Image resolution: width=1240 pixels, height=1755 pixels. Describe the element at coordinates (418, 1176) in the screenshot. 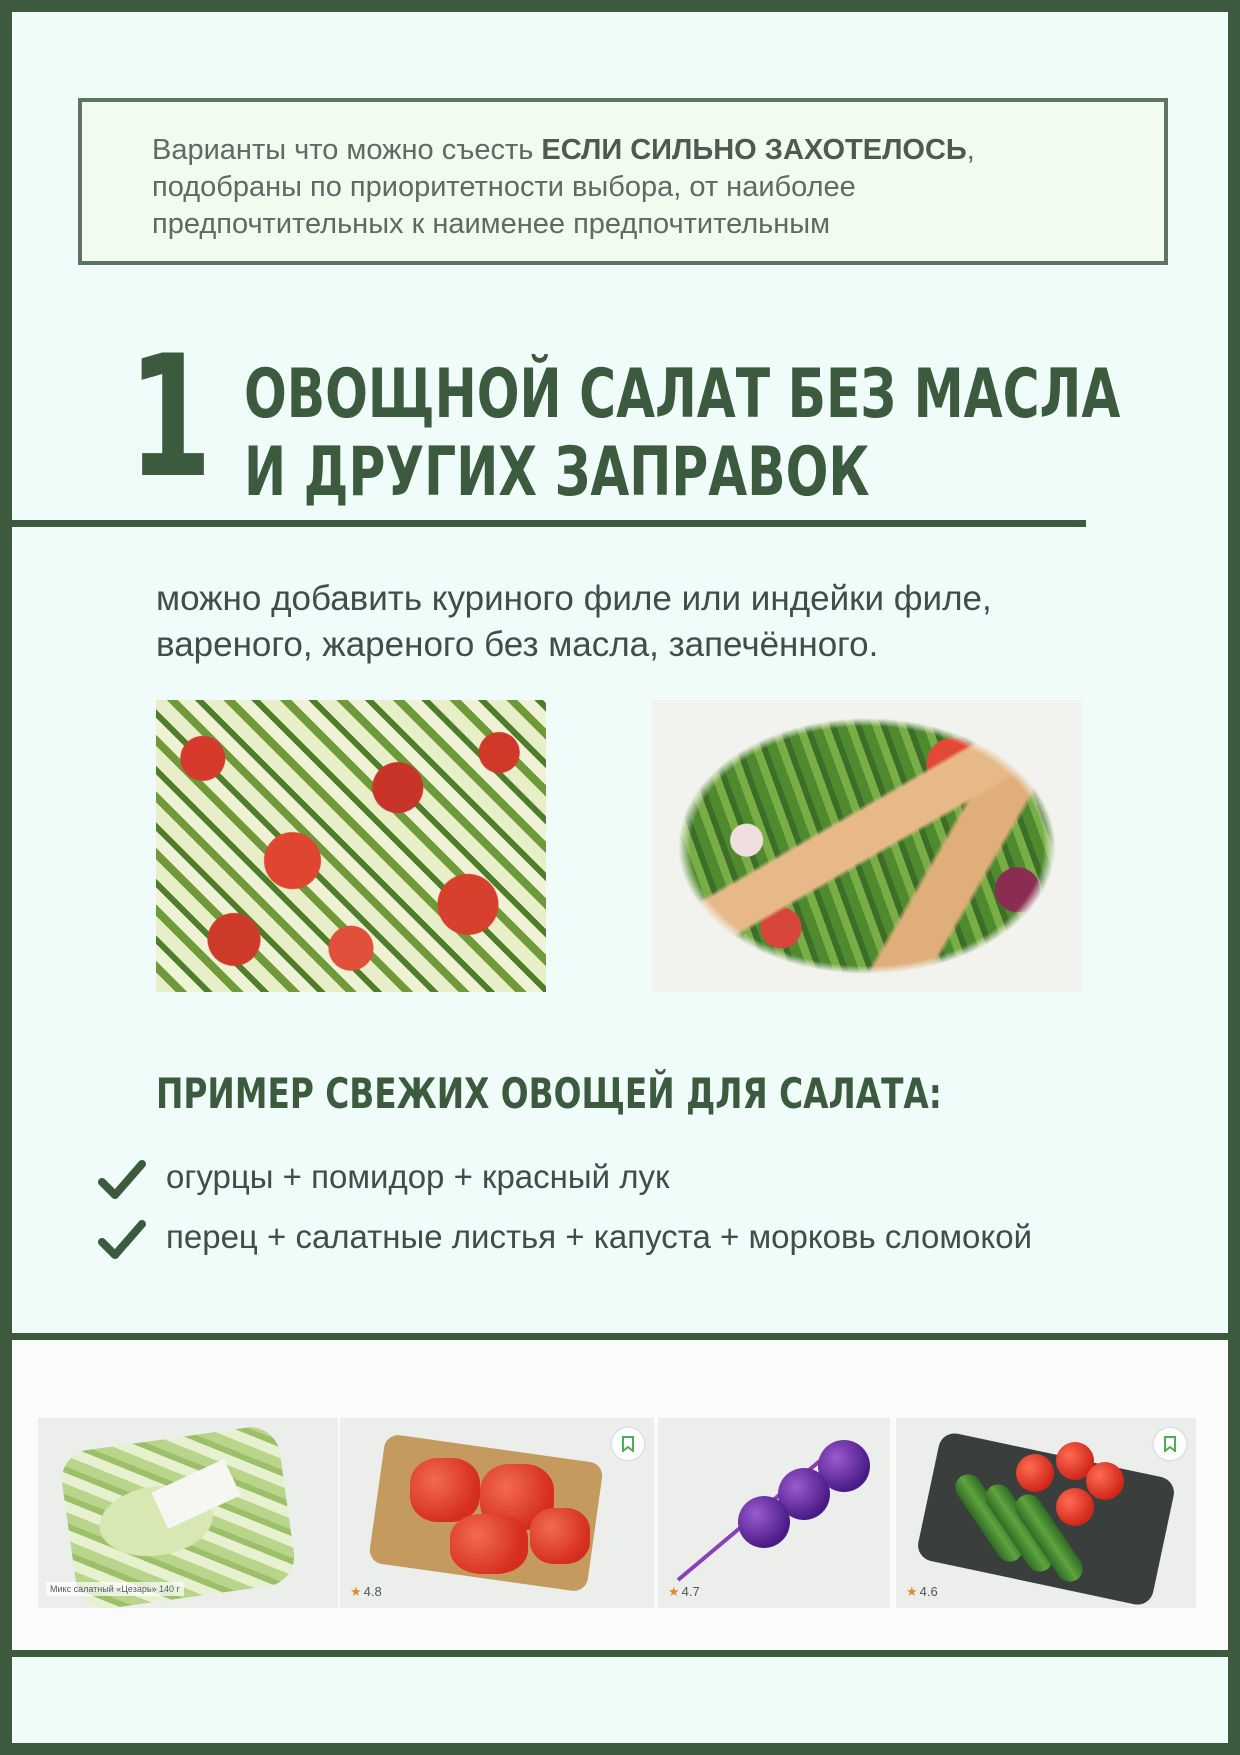

I see `list-item-text: огурцы + помидор + красный лук` at that location.